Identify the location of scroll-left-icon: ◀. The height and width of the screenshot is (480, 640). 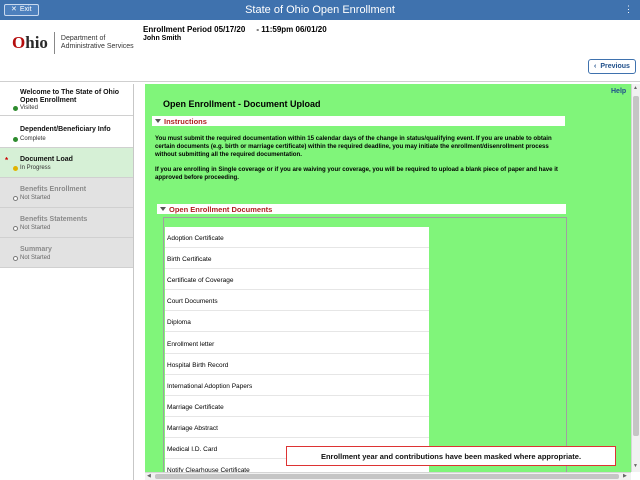
(149, 476).